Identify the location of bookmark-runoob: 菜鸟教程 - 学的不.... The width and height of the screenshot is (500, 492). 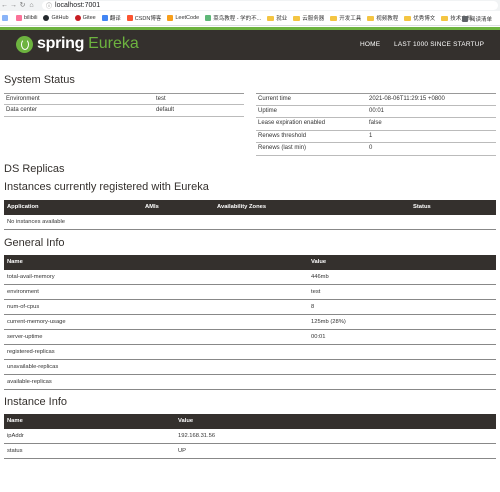
(233, 18).